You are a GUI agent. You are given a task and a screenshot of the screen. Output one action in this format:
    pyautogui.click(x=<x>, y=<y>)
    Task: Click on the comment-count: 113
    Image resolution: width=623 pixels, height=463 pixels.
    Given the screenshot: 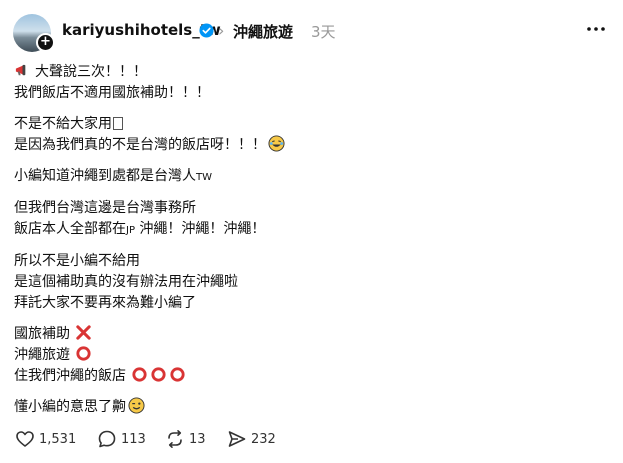 What is the action you would take?
    pyautogui.click(x=133, y=439)
    